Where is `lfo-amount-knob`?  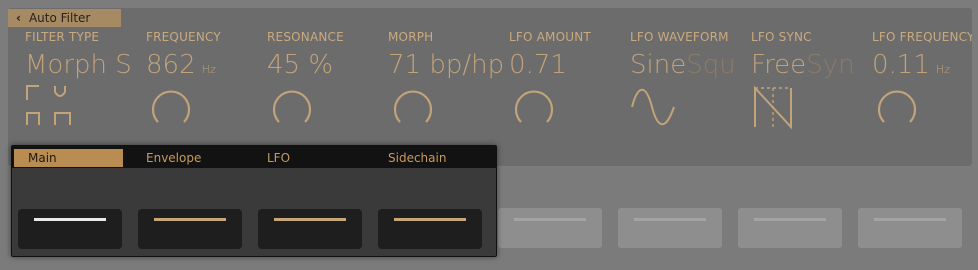
lfo-amount-knob is located at coordinates (534, 107).